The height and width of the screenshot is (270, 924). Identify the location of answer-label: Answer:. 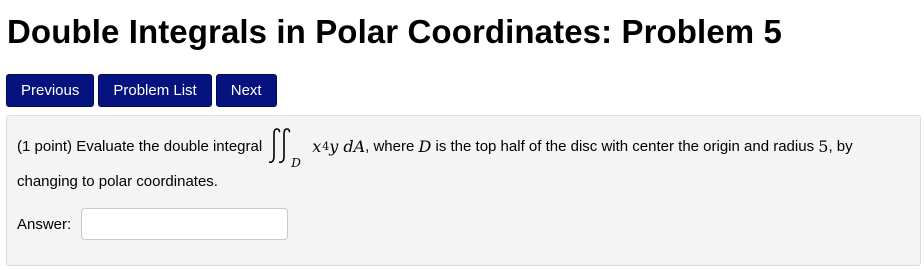
(44, 224).